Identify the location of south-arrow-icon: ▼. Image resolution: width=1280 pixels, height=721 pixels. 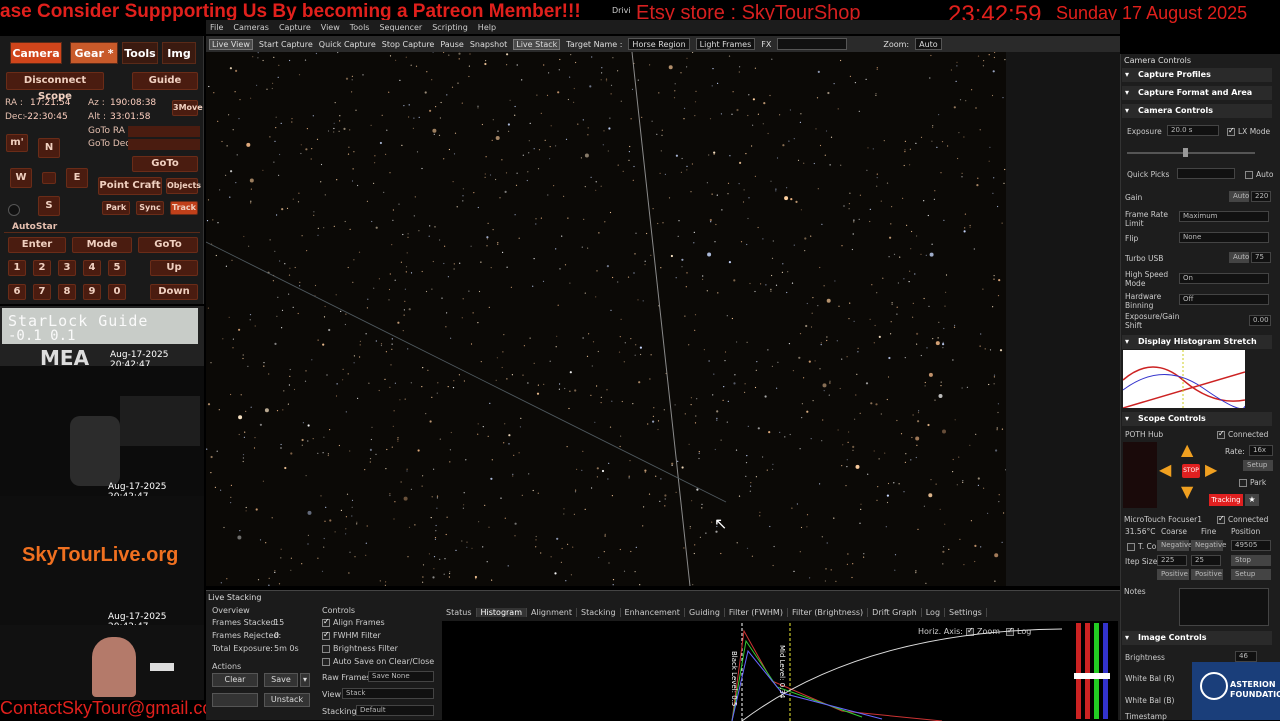
(1187, 491).